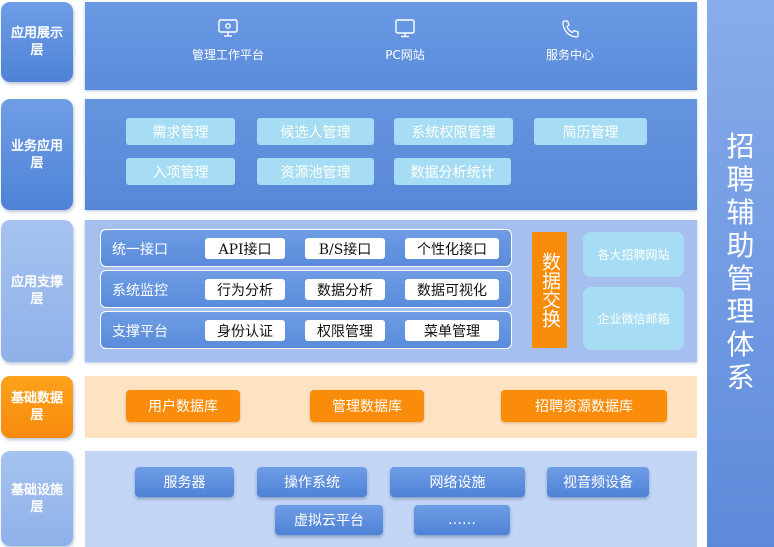  I want to click on business-item-resource-pool: 资源池管理, so click(315, 171).